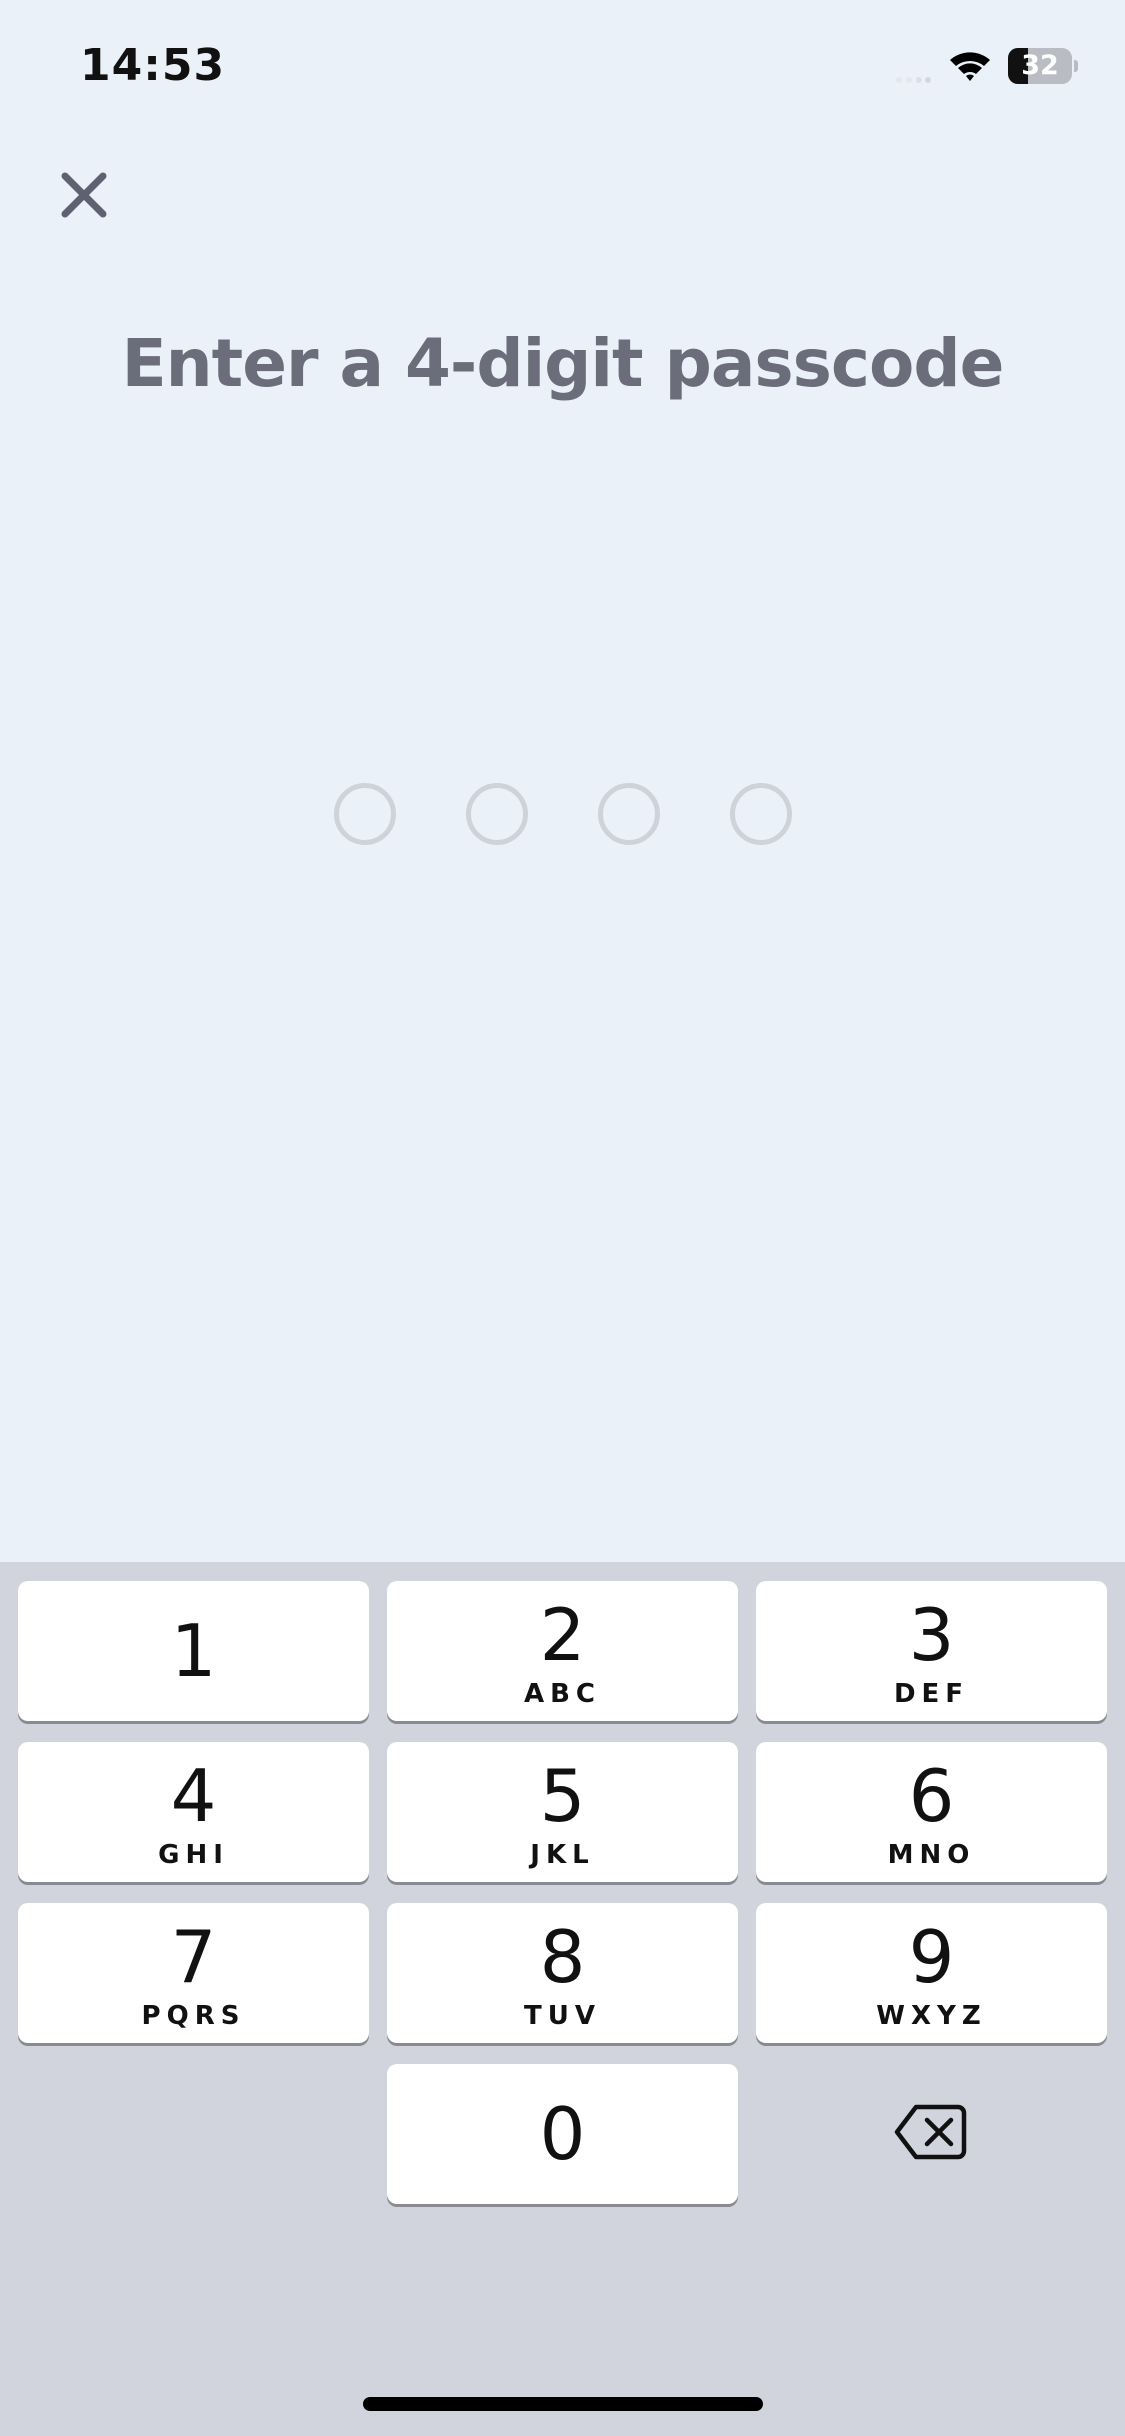  What do you see at coordinates (931, 1694) in the screenshot?
I see `key-letters: DEF` at bounding box center [931, 1694].